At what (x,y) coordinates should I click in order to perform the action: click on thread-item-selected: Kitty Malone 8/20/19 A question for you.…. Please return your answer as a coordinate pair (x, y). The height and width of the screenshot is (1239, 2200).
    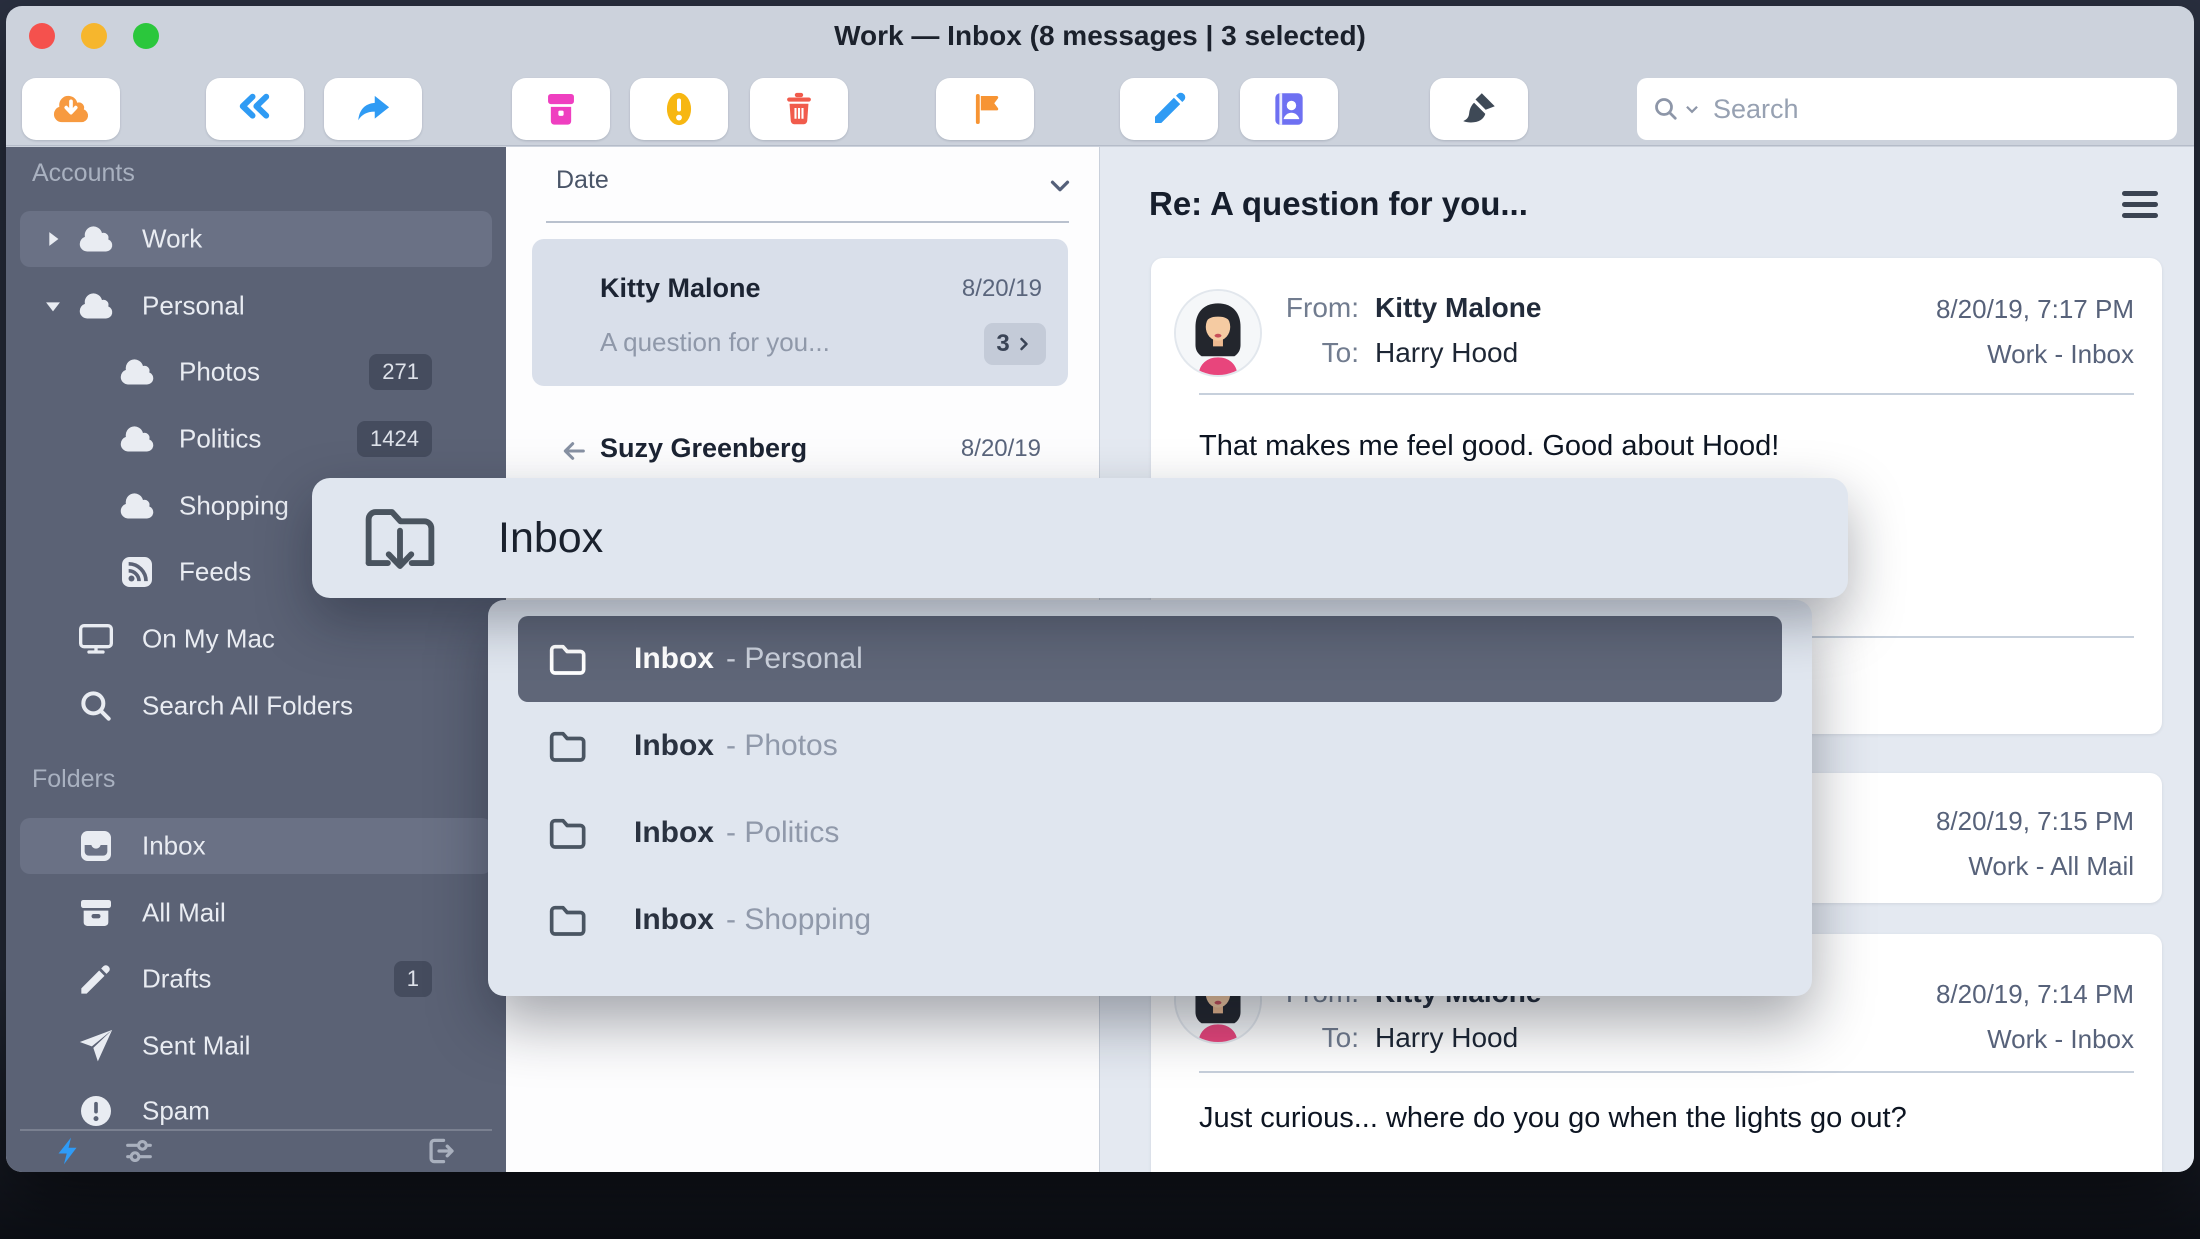
    Looking at the image, I should click on (800, 312).